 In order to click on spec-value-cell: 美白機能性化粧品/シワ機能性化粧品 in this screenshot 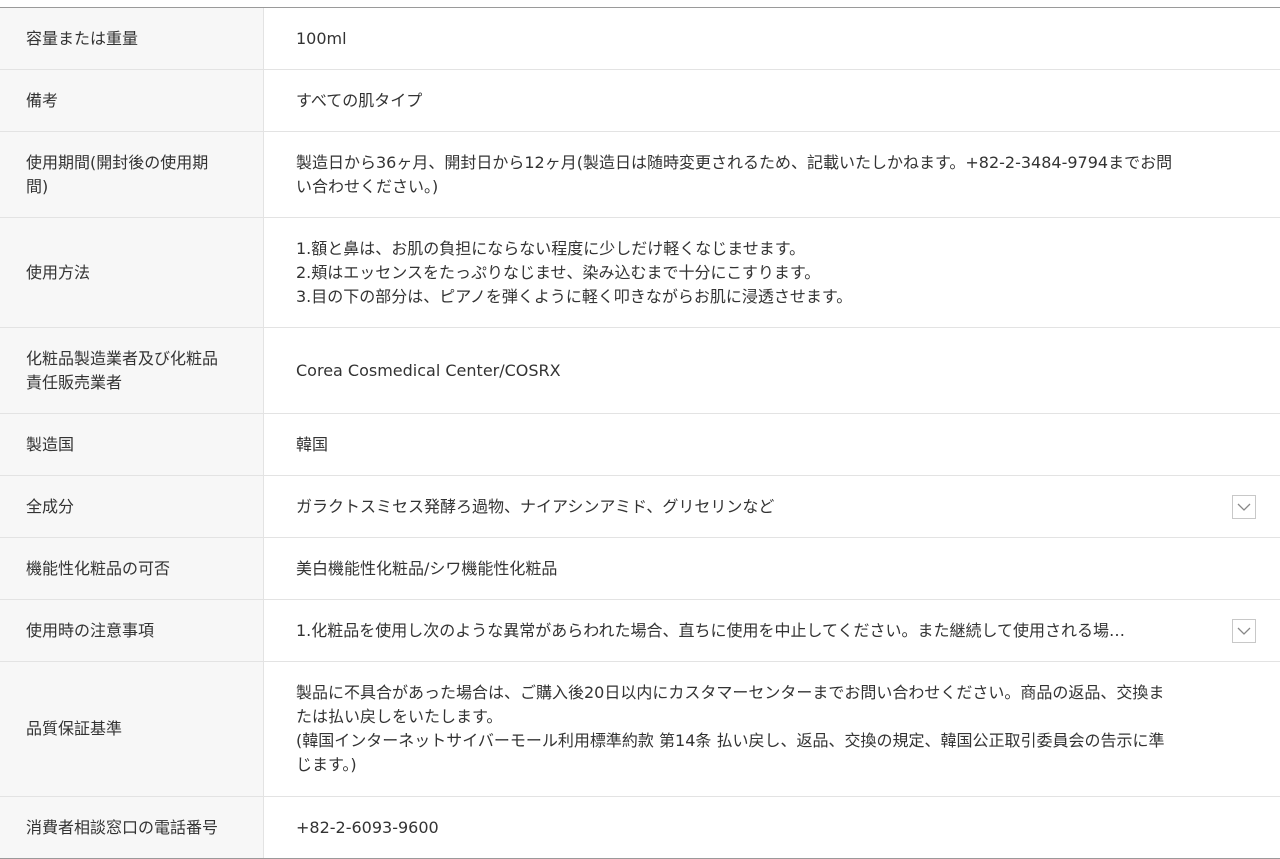, I will do `click(772, 568)`.